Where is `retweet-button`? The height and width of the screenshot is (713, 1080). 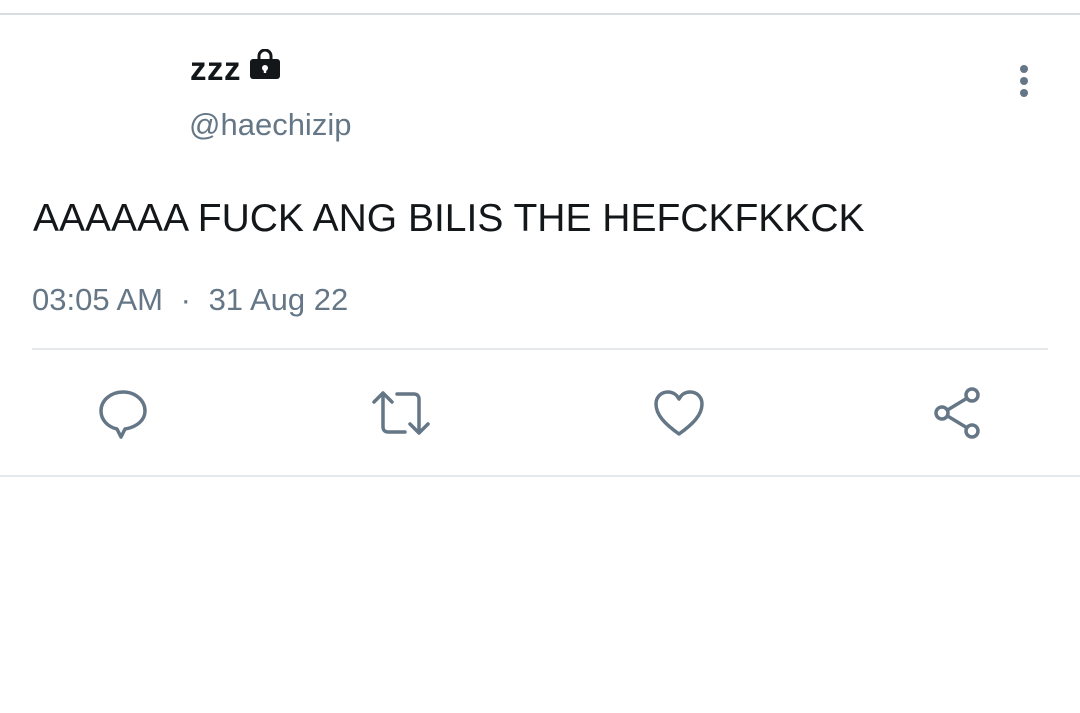 retweet-button is located at coordinates (401, 413).